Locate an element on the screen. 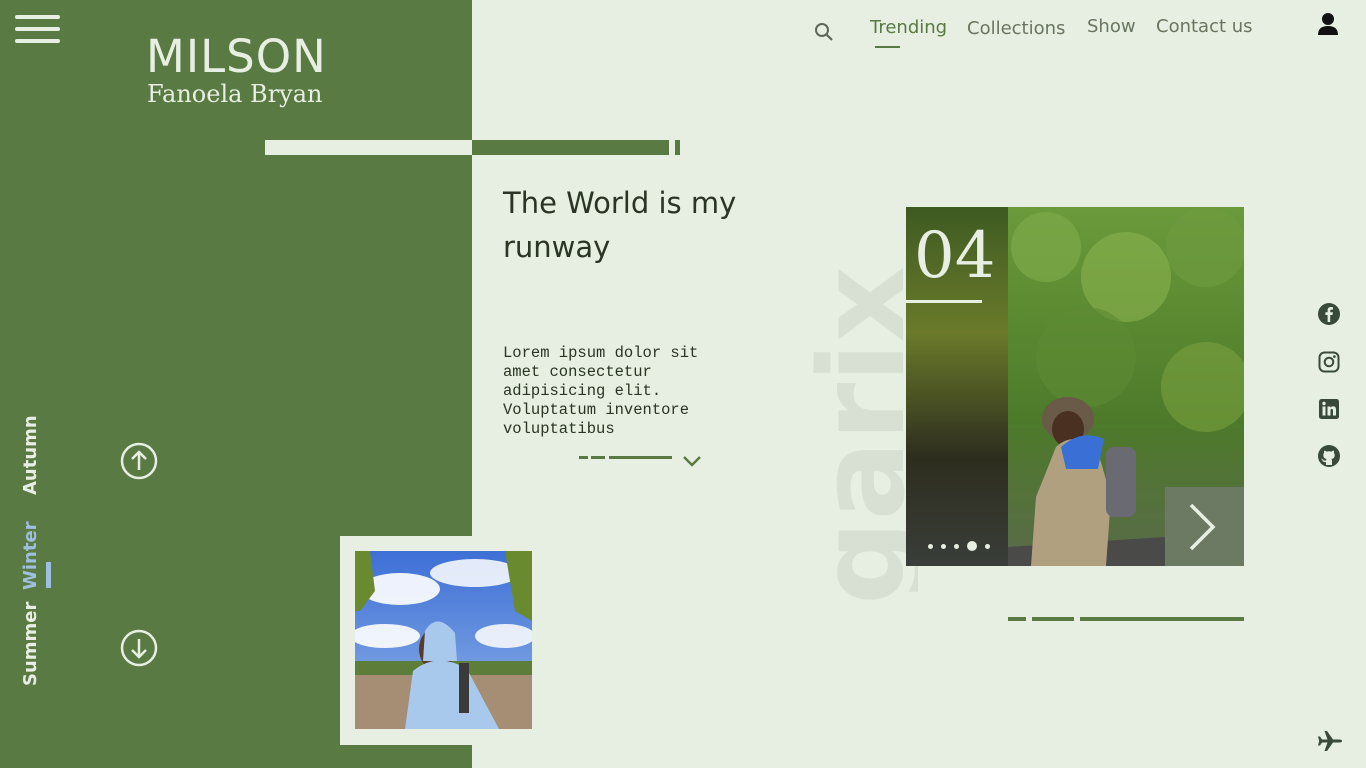  chevron-right-icon is located at coordinates (1202, 527).